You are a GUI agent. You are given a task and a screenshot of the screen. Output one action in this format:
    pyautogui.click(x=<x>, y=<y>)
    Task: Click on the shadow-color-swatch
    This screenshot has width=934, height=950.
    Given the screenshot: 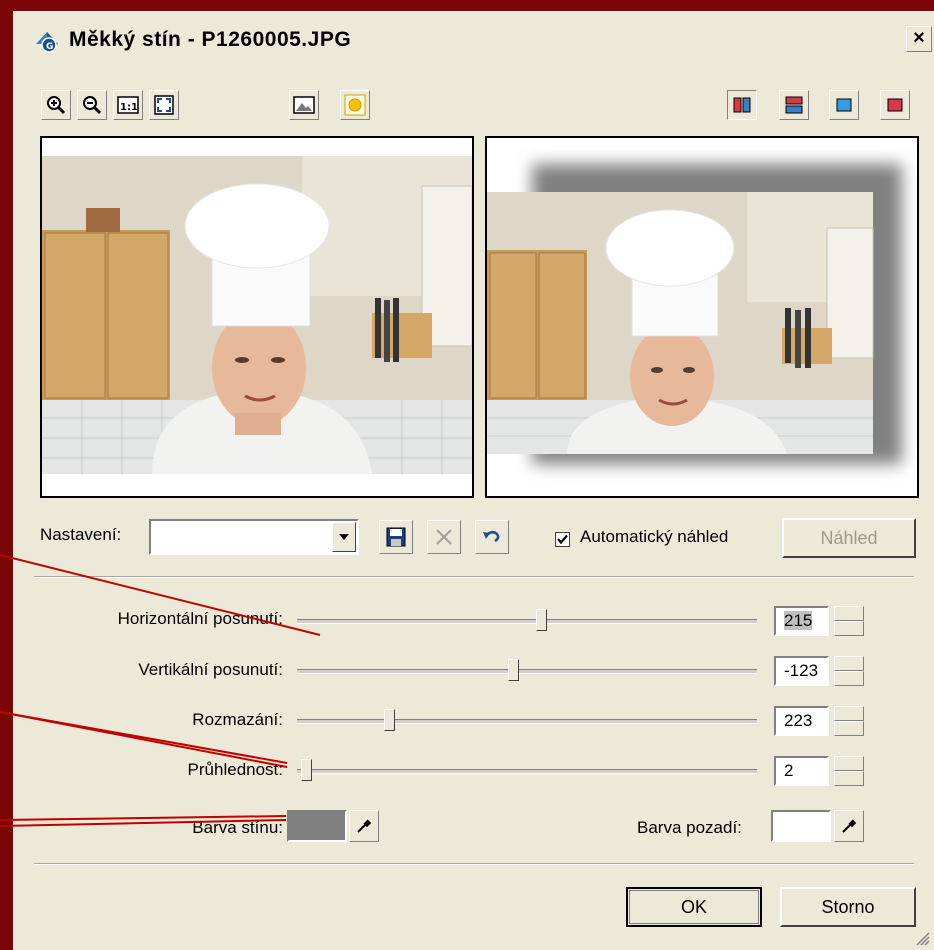 What is the action you would take?
    pyautogui.click(x=317, y=826)
    